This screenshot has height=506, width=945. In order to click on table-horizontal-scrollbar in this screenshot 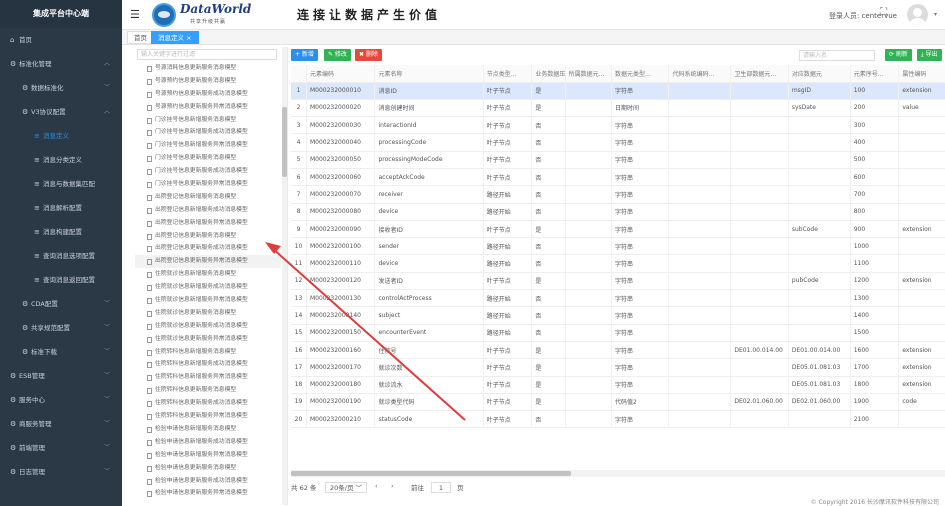, I will do `click(618, 473)`.